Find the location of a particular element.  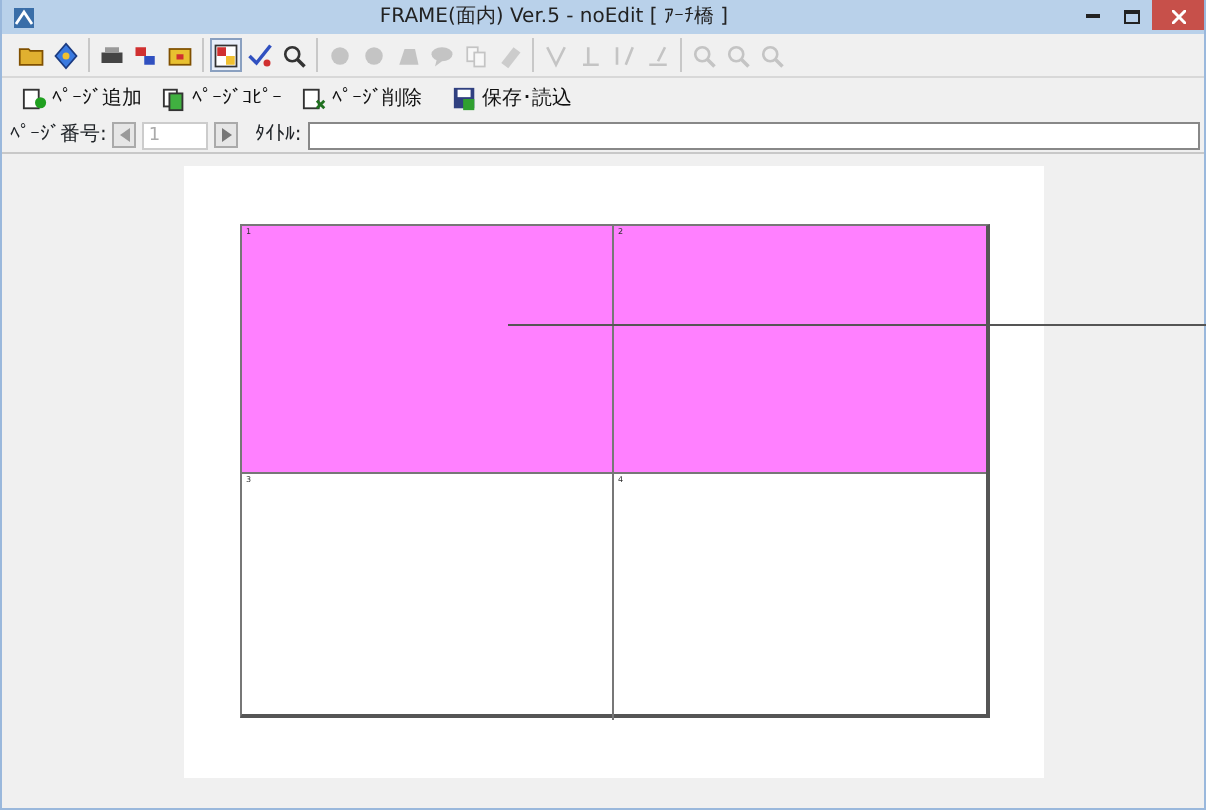

check-icon is located at coordinates (260, 55).